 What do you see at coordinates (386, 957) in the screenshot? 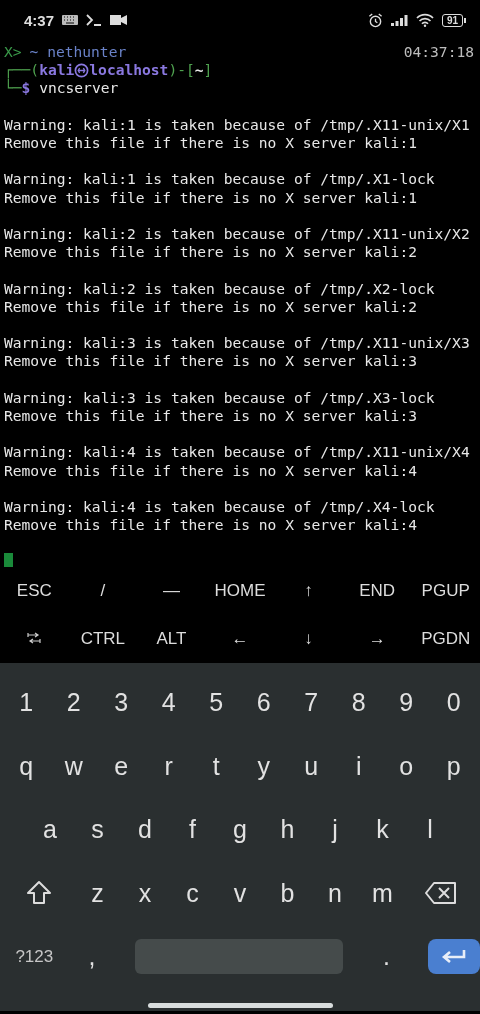
I see `keyboard-key: .` at bounding box center [386, 957].